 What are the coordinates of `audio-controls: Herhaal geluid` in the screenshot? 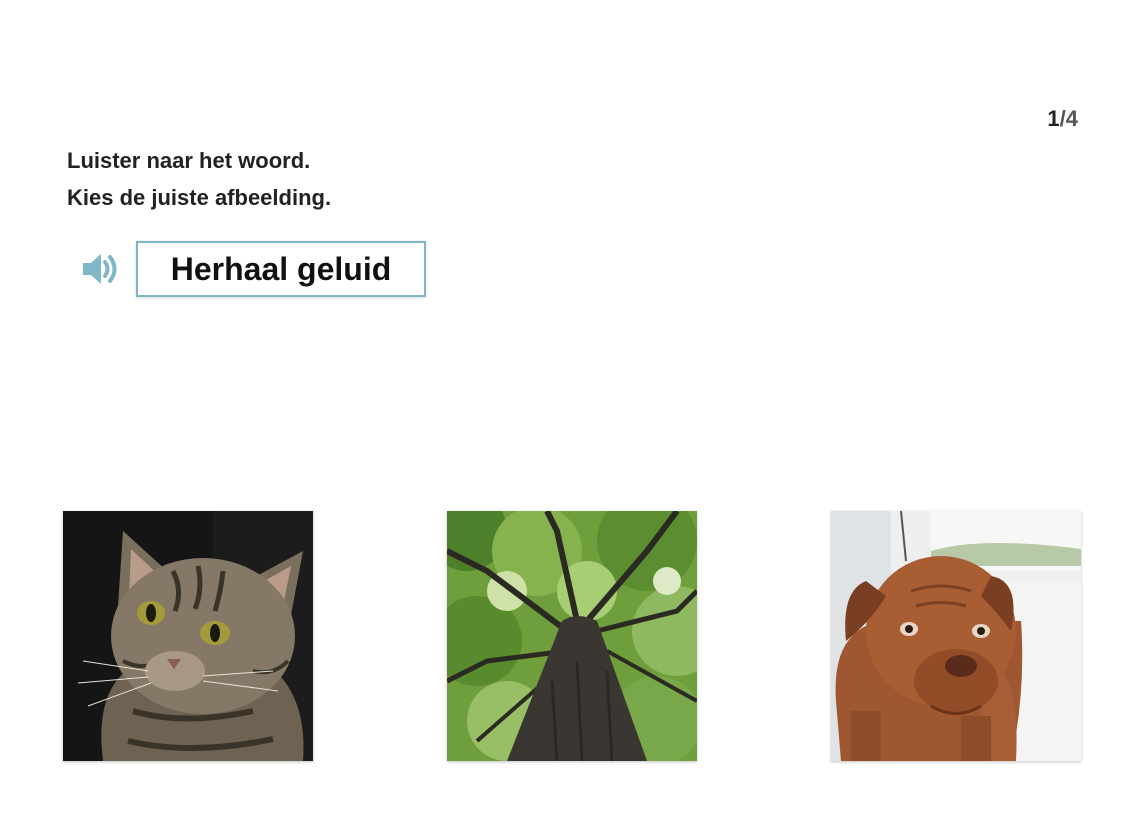 It's located at (253, 269).